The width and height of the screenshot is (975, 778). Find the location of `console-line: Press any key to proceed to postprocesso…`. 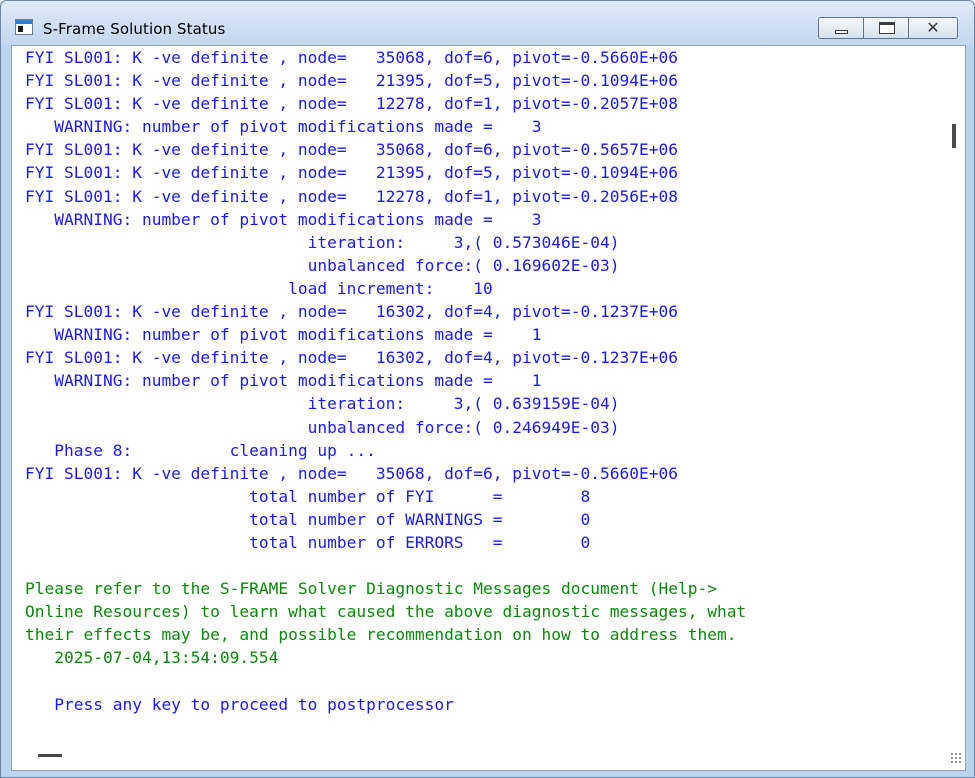

console-line: Press any key to proceed to postprocesso… is located at coordinates (239, 704).